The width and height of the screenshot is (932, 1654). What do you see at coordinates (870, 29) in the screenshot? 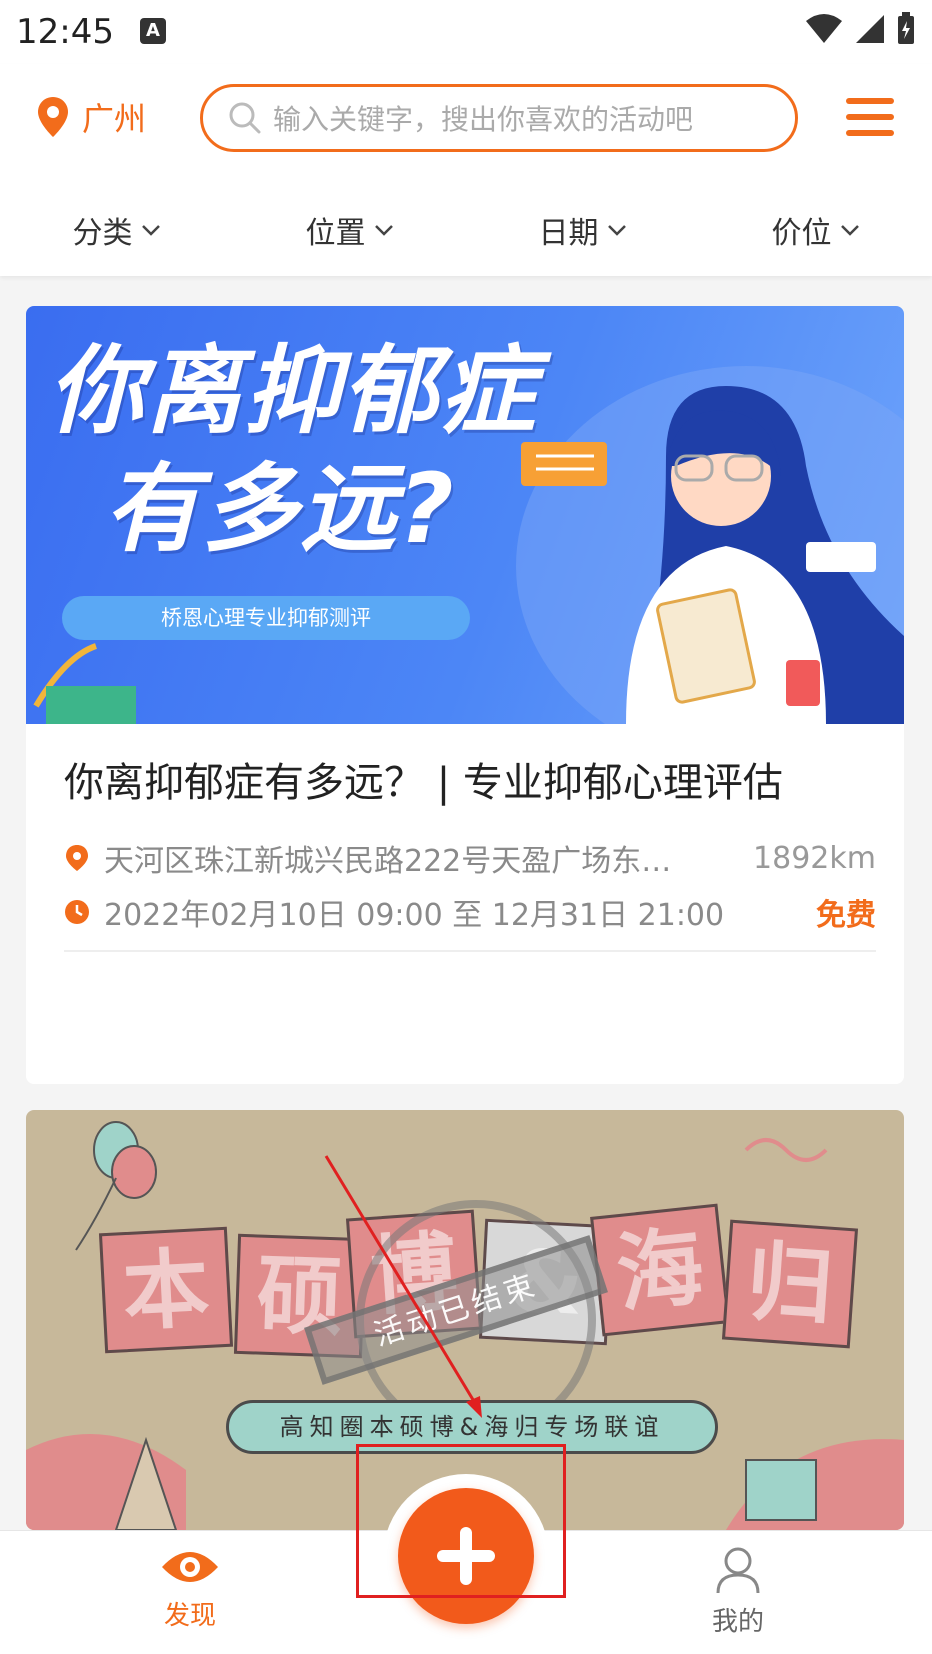
I see `signal-icon` at bounding box center [870, 29].